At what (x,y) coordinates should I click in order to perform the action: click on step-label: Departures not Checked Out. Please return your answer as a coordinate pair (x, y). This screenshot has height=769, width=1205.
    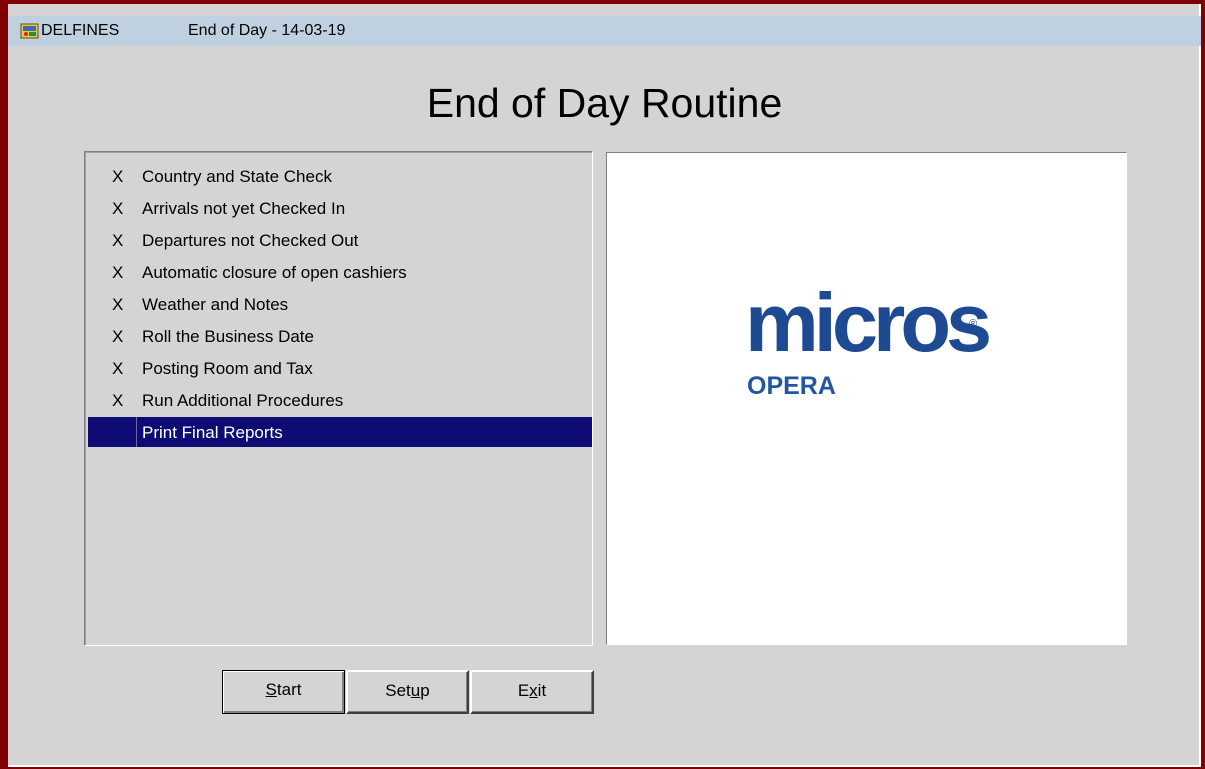
    Looking at the image, I should click on (250, 240).